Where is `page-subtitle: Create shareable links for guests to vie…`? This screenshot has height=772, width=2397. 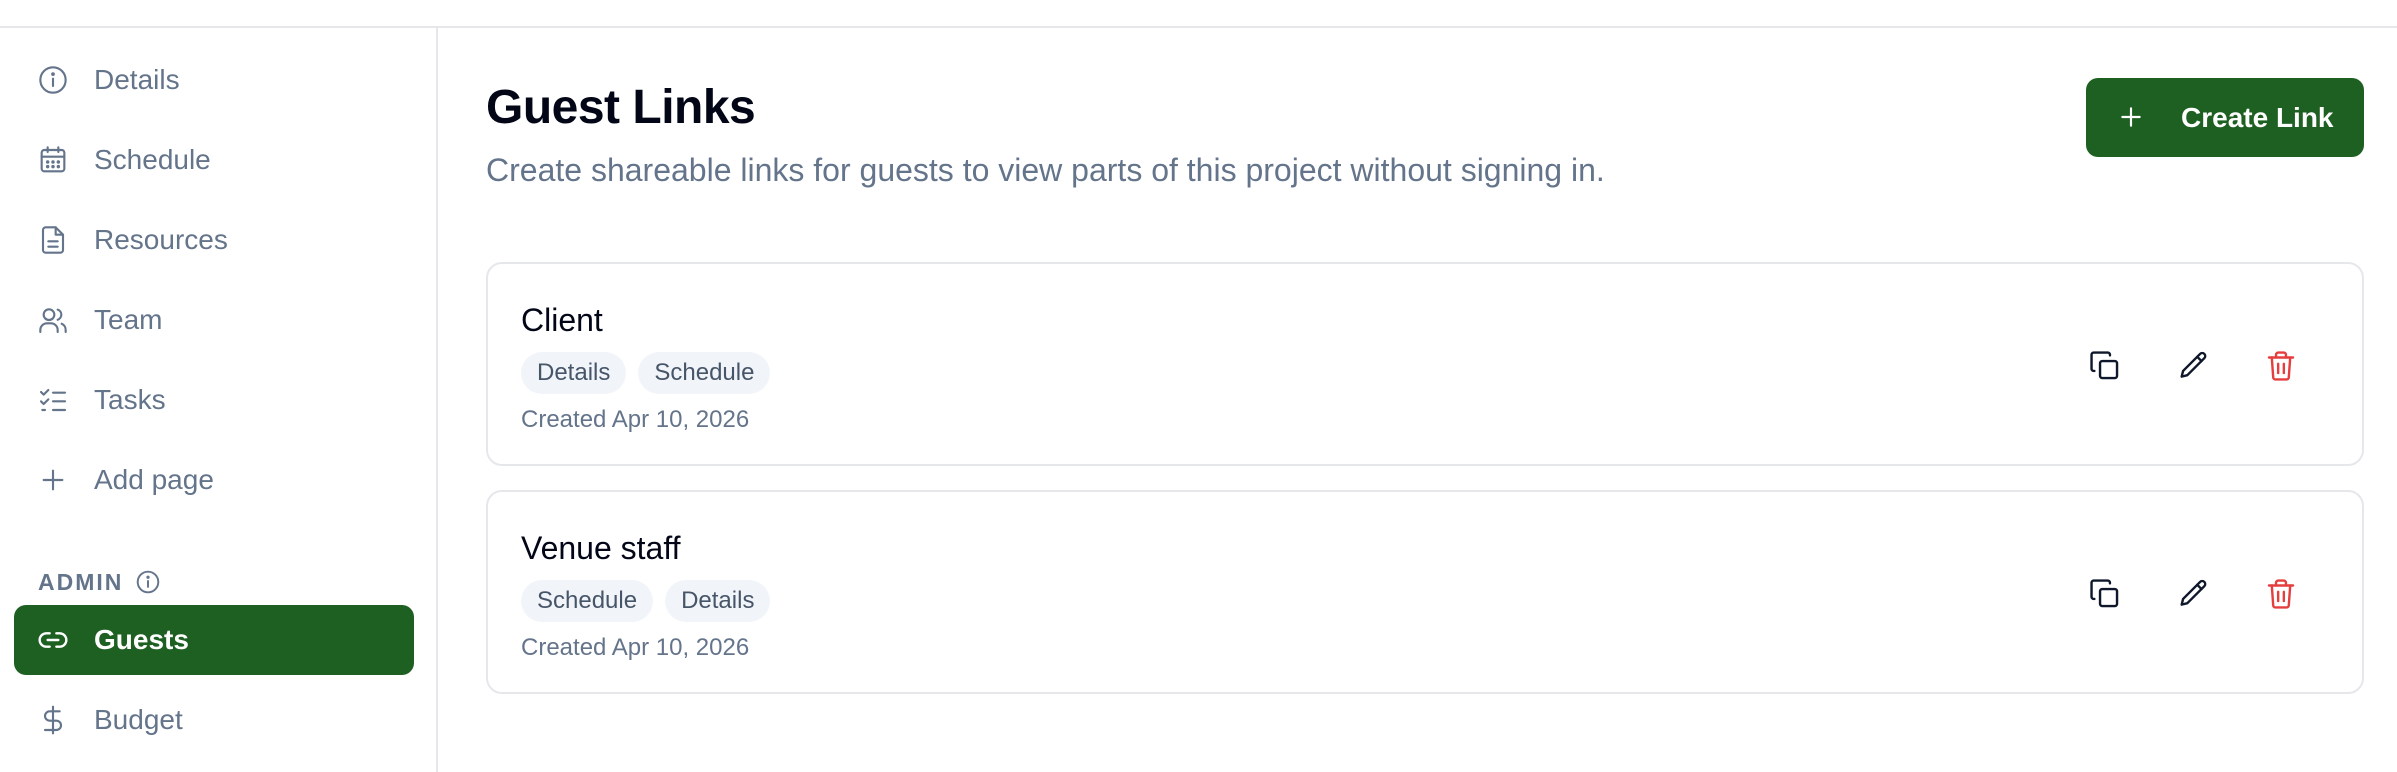
page-subtitle: Create shareable links for guests to vie… is located at coordinates (1045, 170).